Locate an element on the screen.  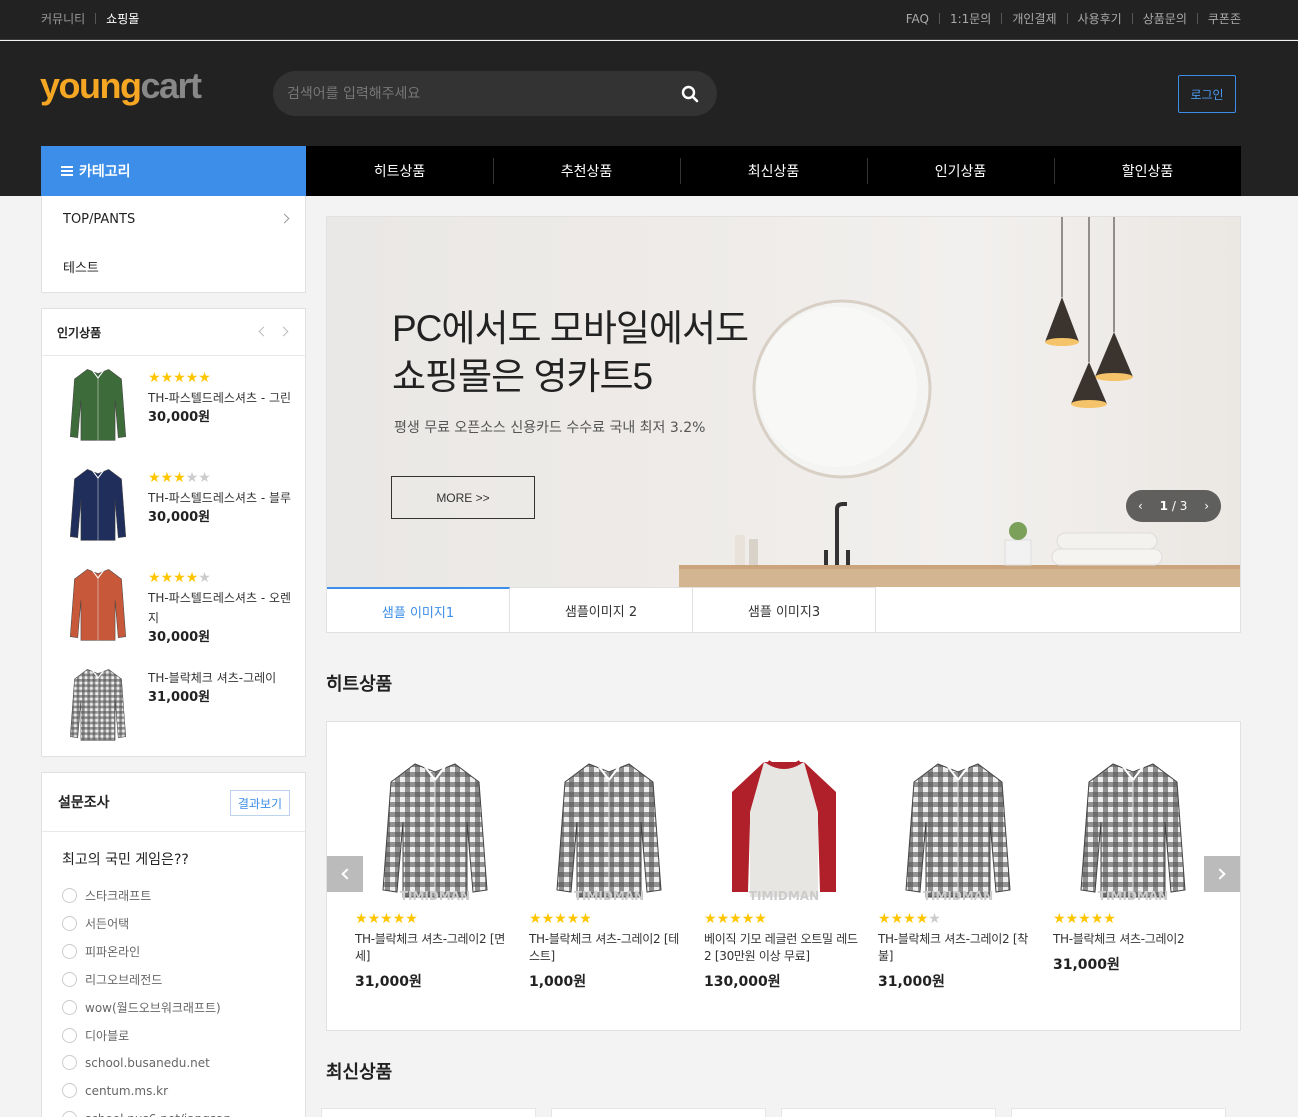
banner-tab-2: 샘플이미지 2 is located at coordinates (601, 609).